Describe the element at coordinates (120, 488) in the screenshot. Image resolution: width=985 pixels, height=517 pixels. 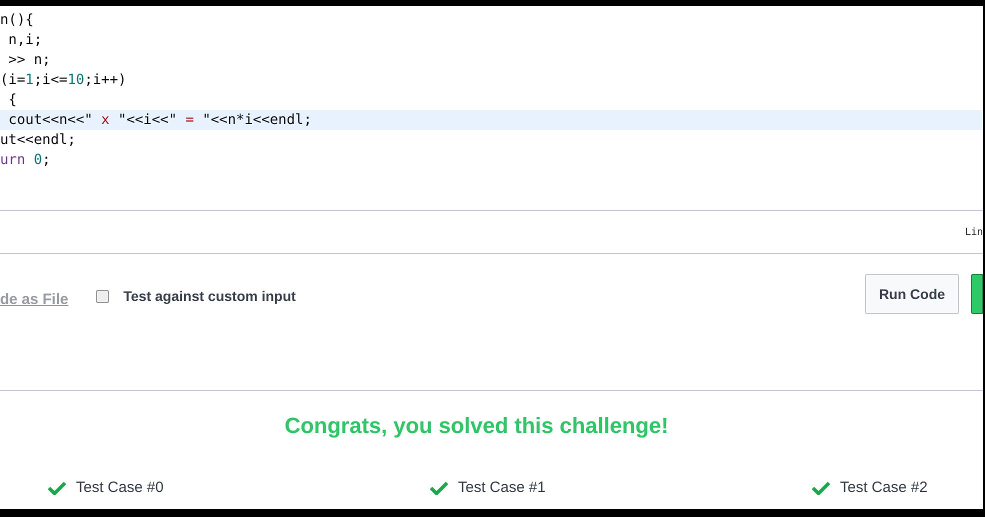
I see `test-case-label: Test Case #0` at that location.